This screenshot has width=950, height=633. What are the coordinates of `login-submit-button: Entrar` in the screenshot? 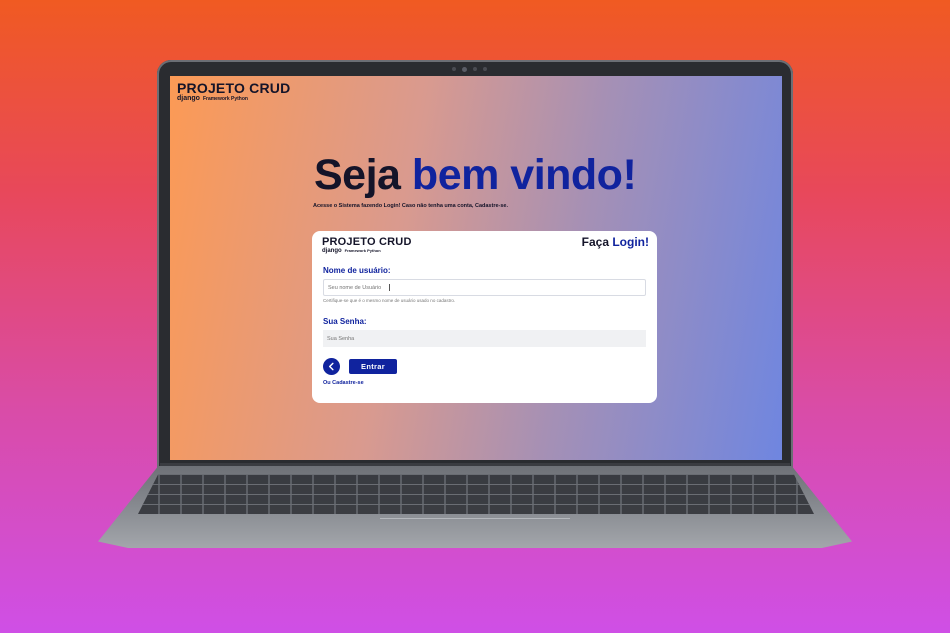 It's located at (373, 366).